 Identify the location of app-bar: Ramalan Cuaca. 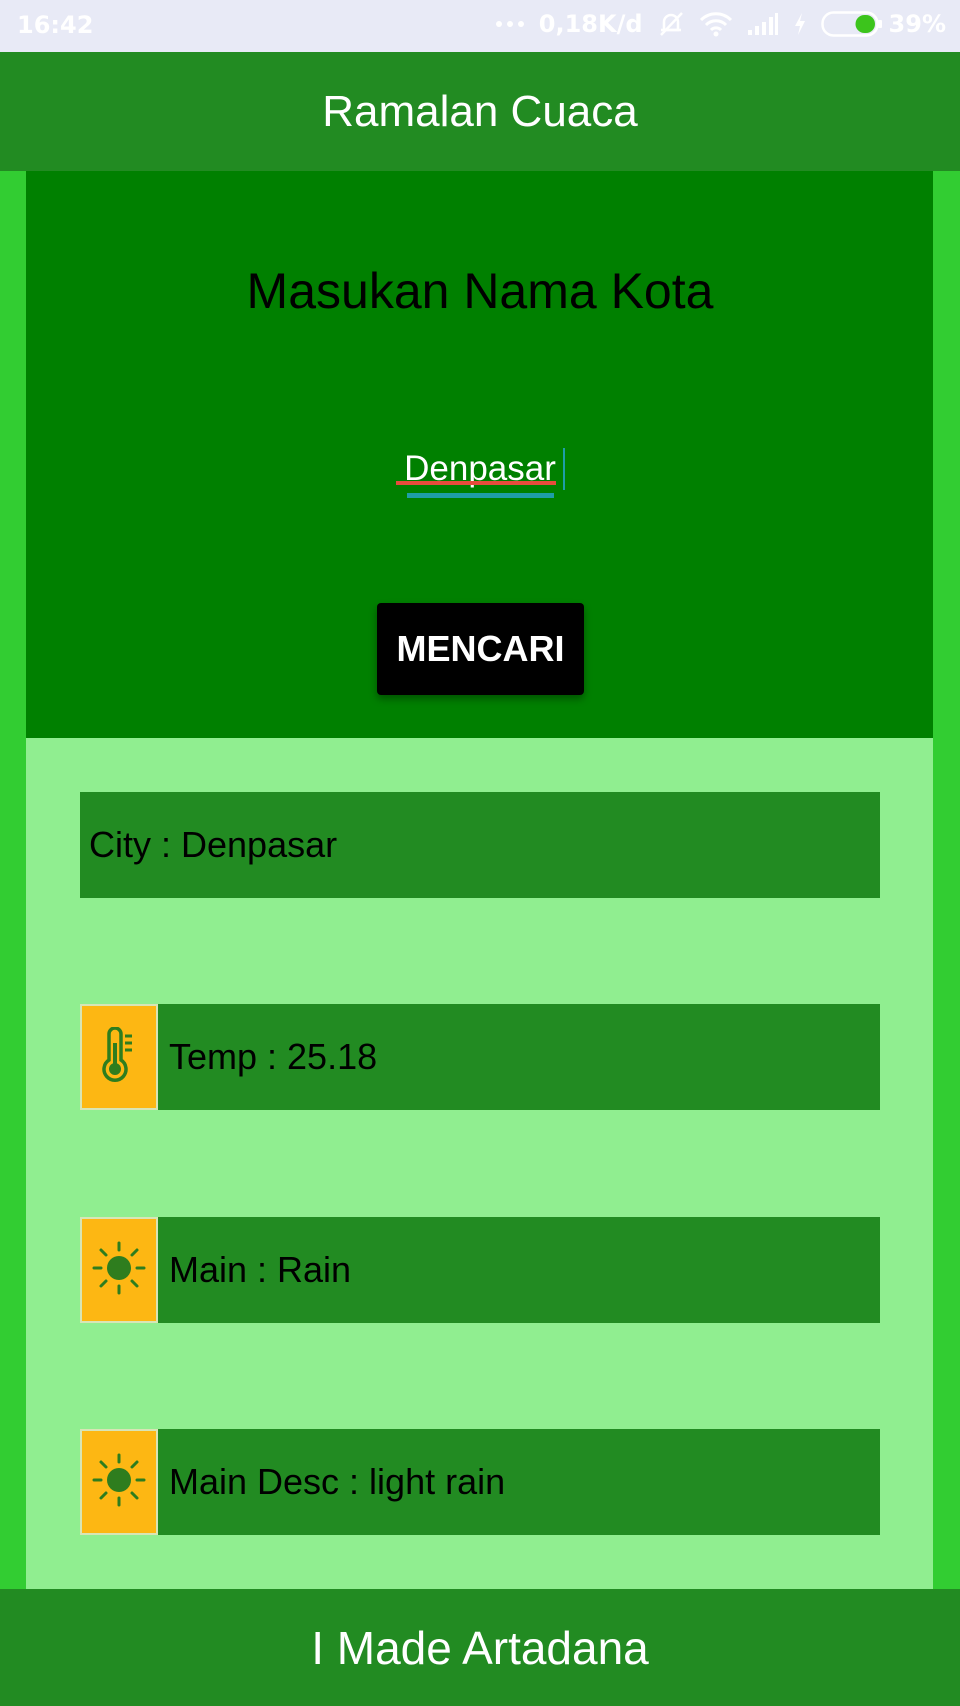
(480, 111).